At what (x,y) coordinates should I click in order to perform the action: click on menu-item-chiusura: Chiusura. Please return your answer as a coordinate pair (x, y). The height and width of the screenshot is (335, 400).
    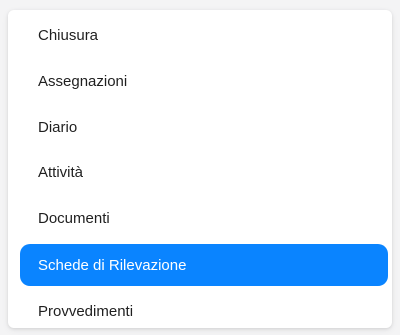
    Looking at the image, I should click on (204, 35).